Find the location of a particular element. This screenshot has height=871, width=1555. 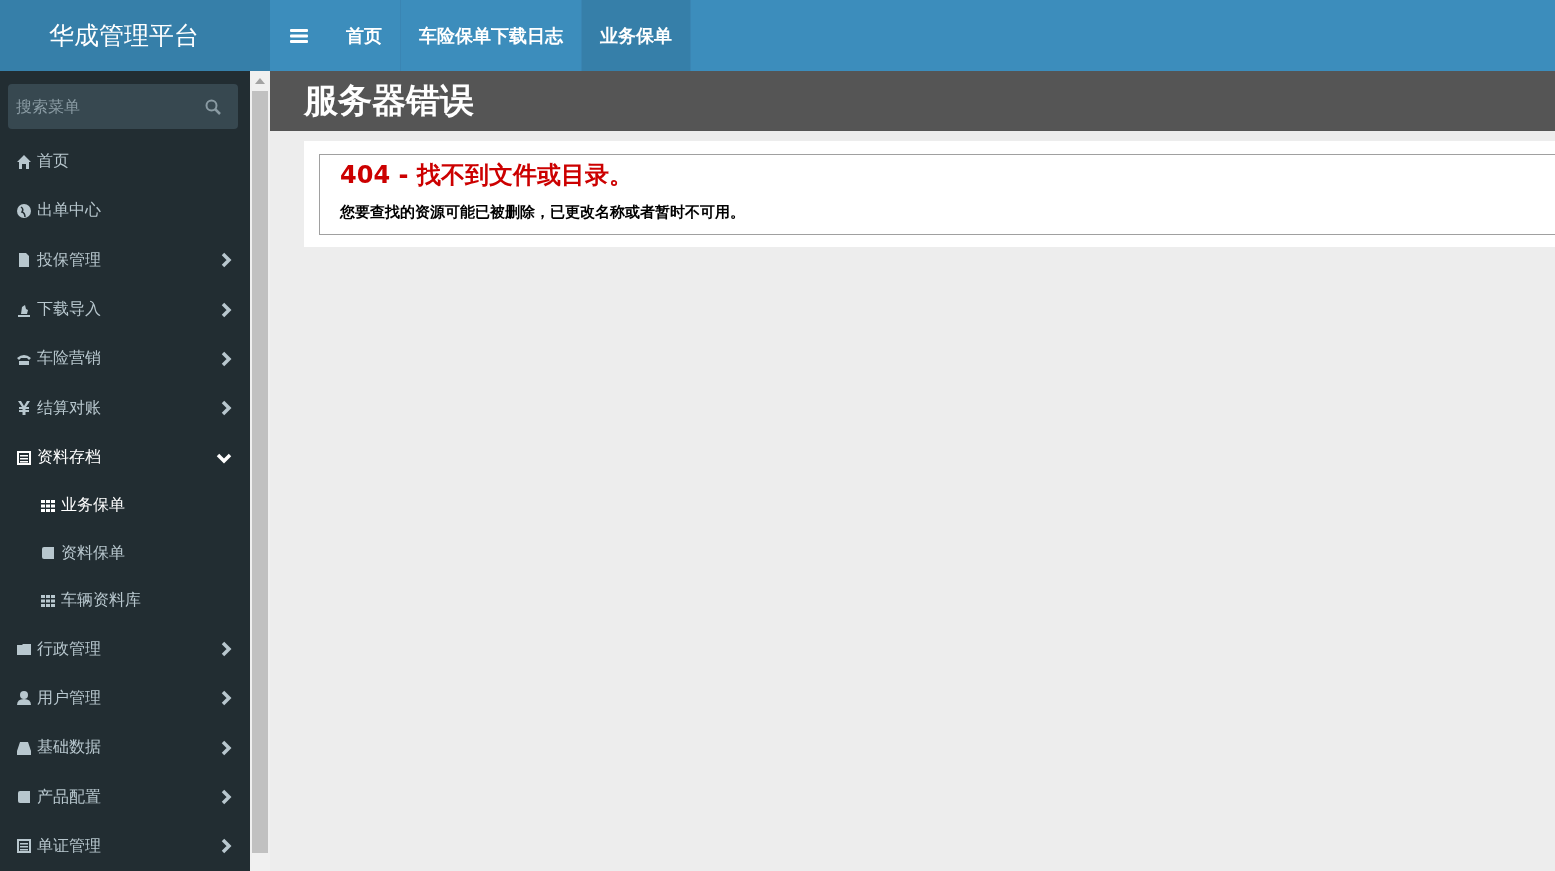

sidebar-subitem: 业务保单 is located at coordinates (125, 506).